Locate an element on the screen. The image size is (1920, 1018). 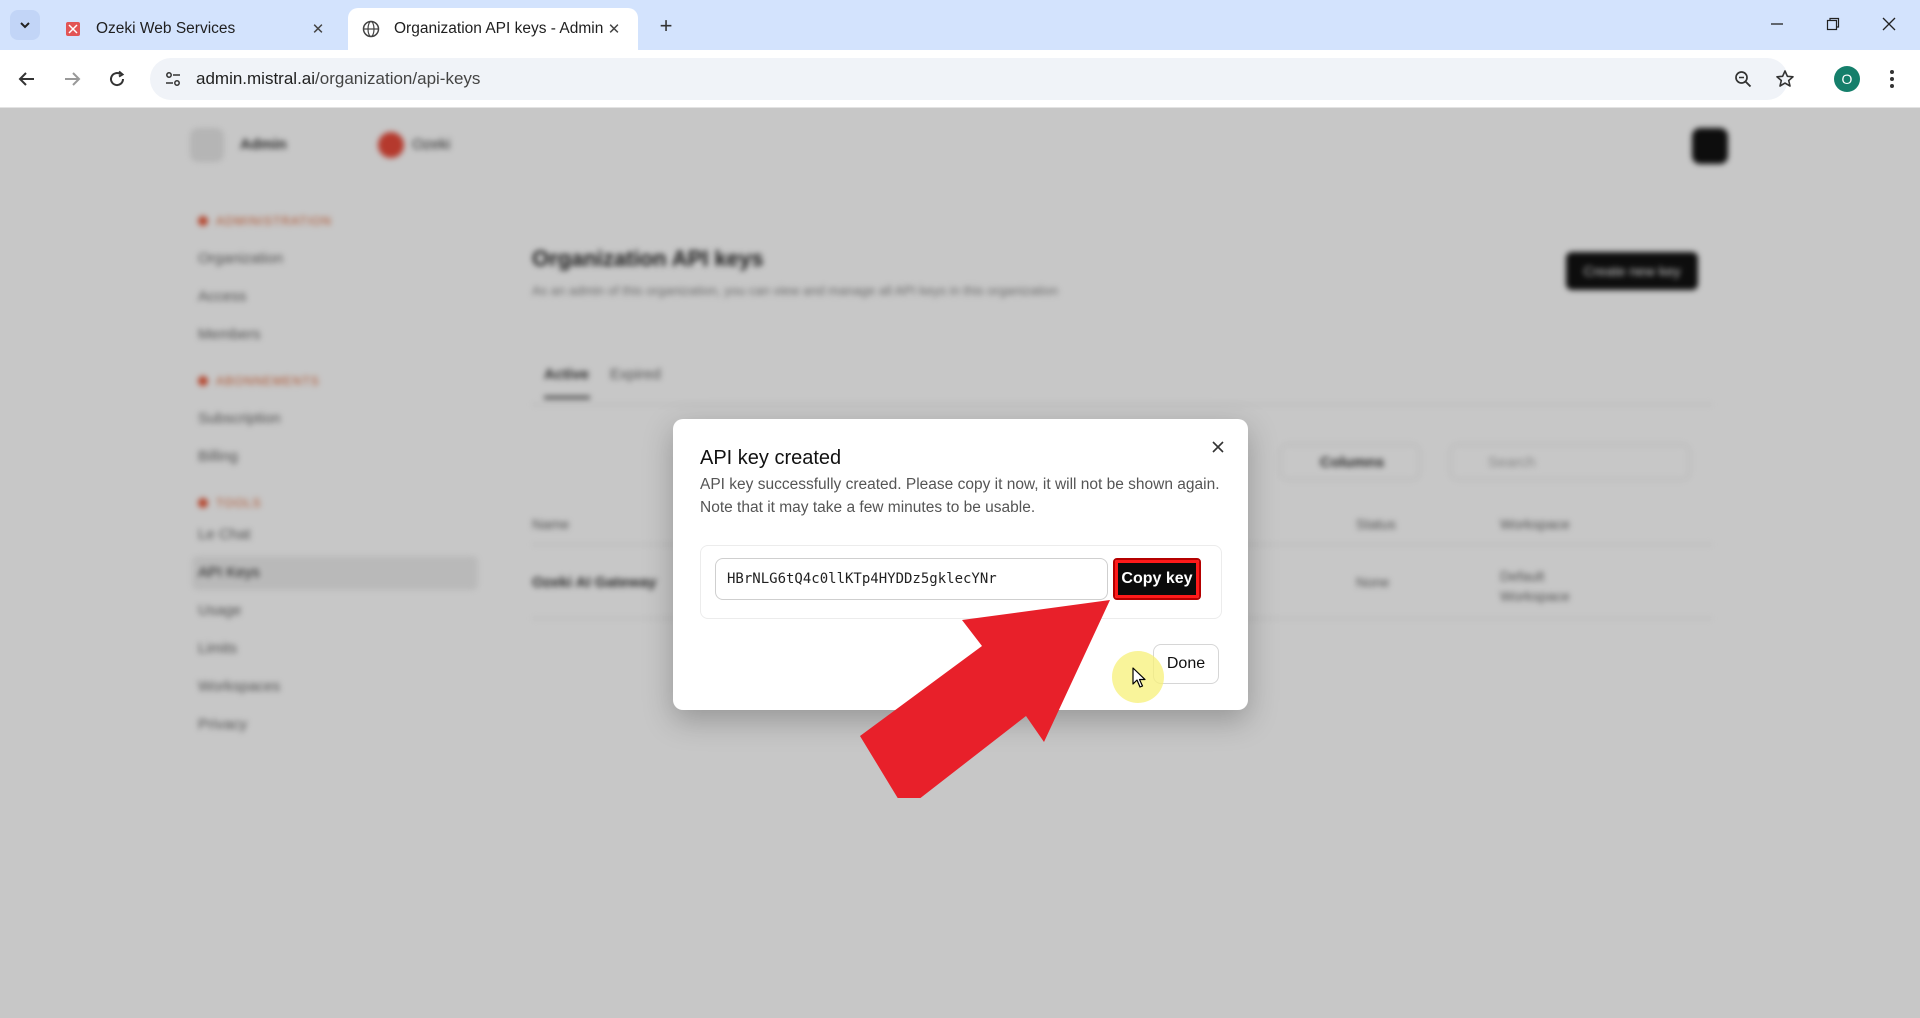
tab-ozeki-web-services: Ozeki Web Services ✕ is located at coordinates (196, 29).